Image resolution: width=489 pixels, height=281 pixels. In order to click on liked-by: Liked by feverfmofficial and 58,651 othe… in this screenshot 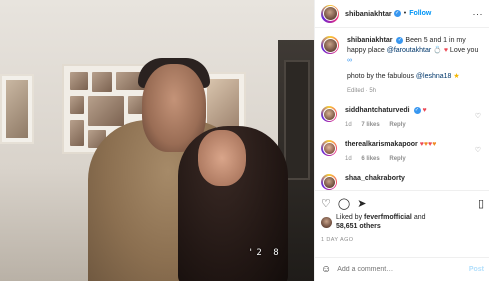, I will do `click(402, 222)`.